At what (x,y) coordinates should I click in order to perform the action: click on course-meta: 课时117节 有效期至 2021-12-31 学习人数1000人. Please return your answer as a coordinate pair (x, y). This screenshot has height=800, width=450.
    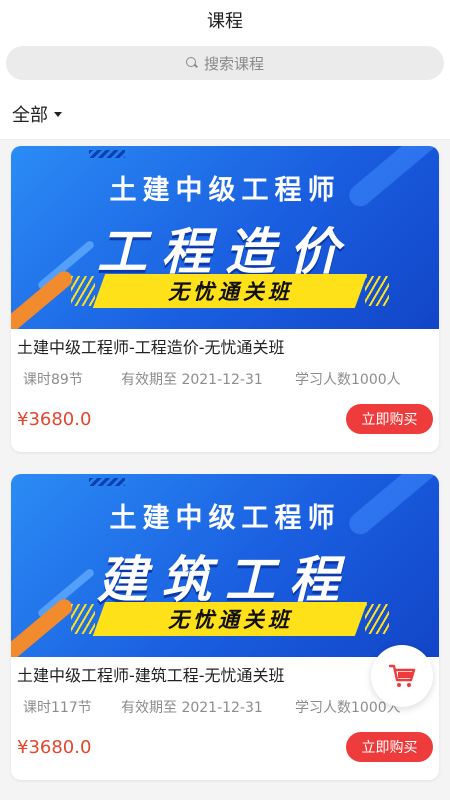
    Looking at the image, I should click on (225, 707).